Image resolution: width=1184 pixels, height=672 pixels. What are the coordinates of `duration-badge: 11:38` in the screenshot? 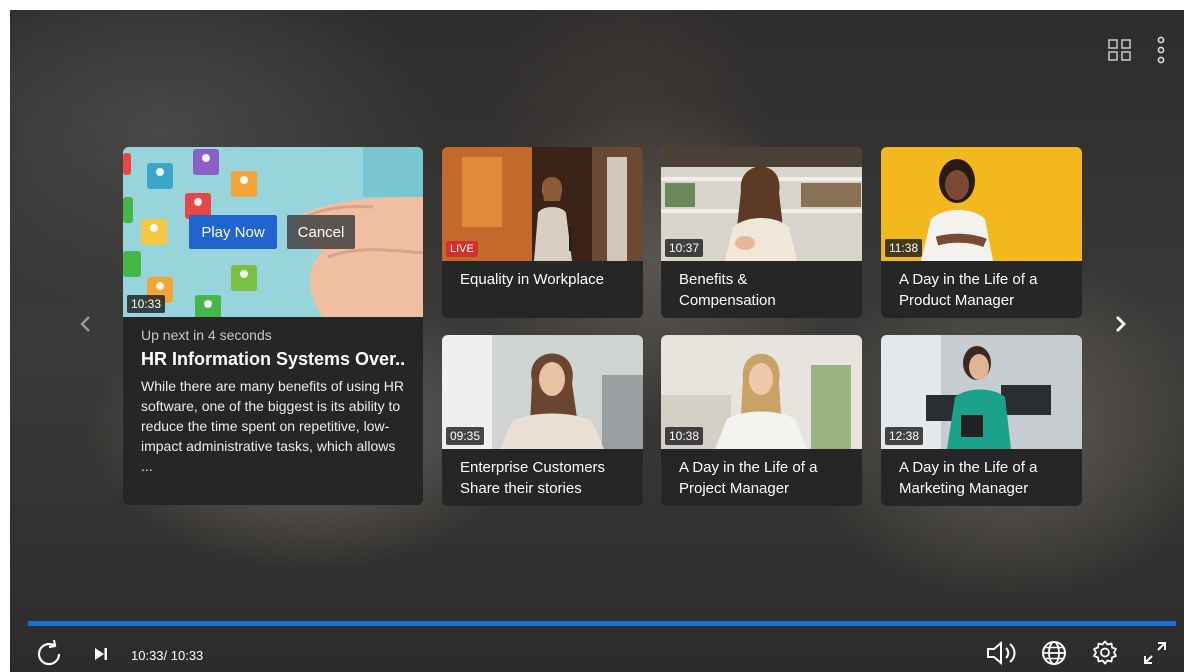 It's located at (904, 248).